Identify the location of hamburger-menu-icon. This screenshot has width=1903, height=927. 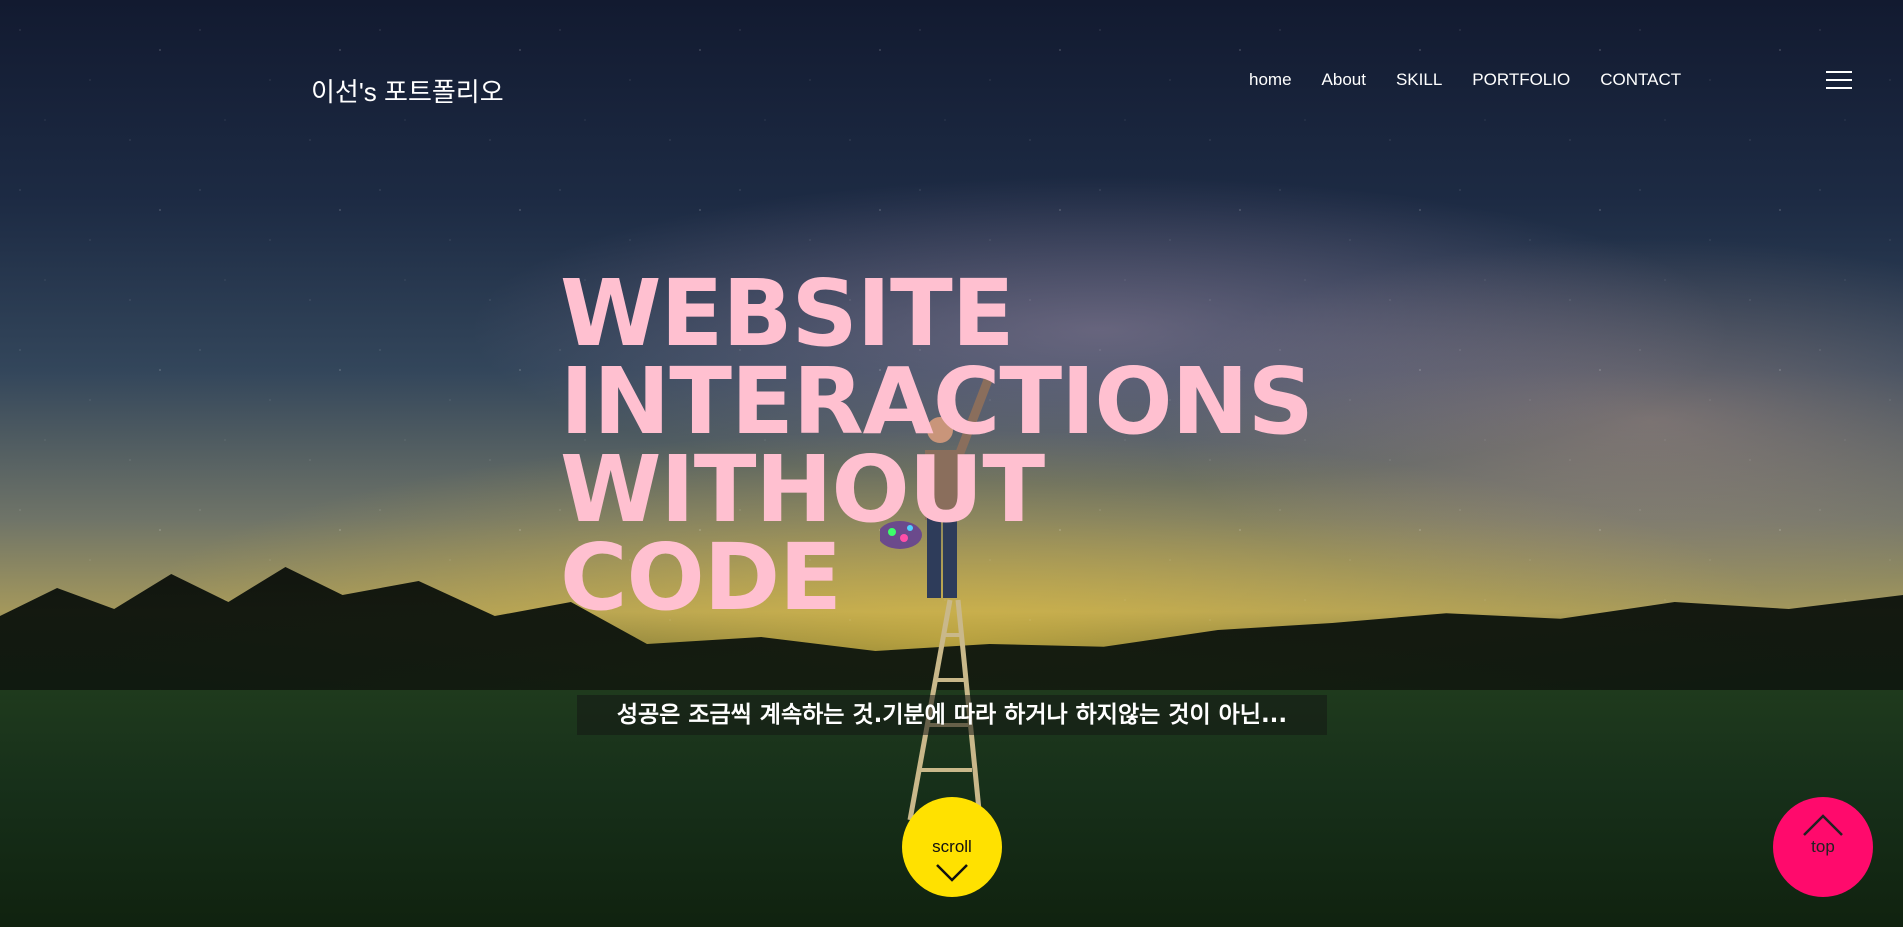
(1839, 80).